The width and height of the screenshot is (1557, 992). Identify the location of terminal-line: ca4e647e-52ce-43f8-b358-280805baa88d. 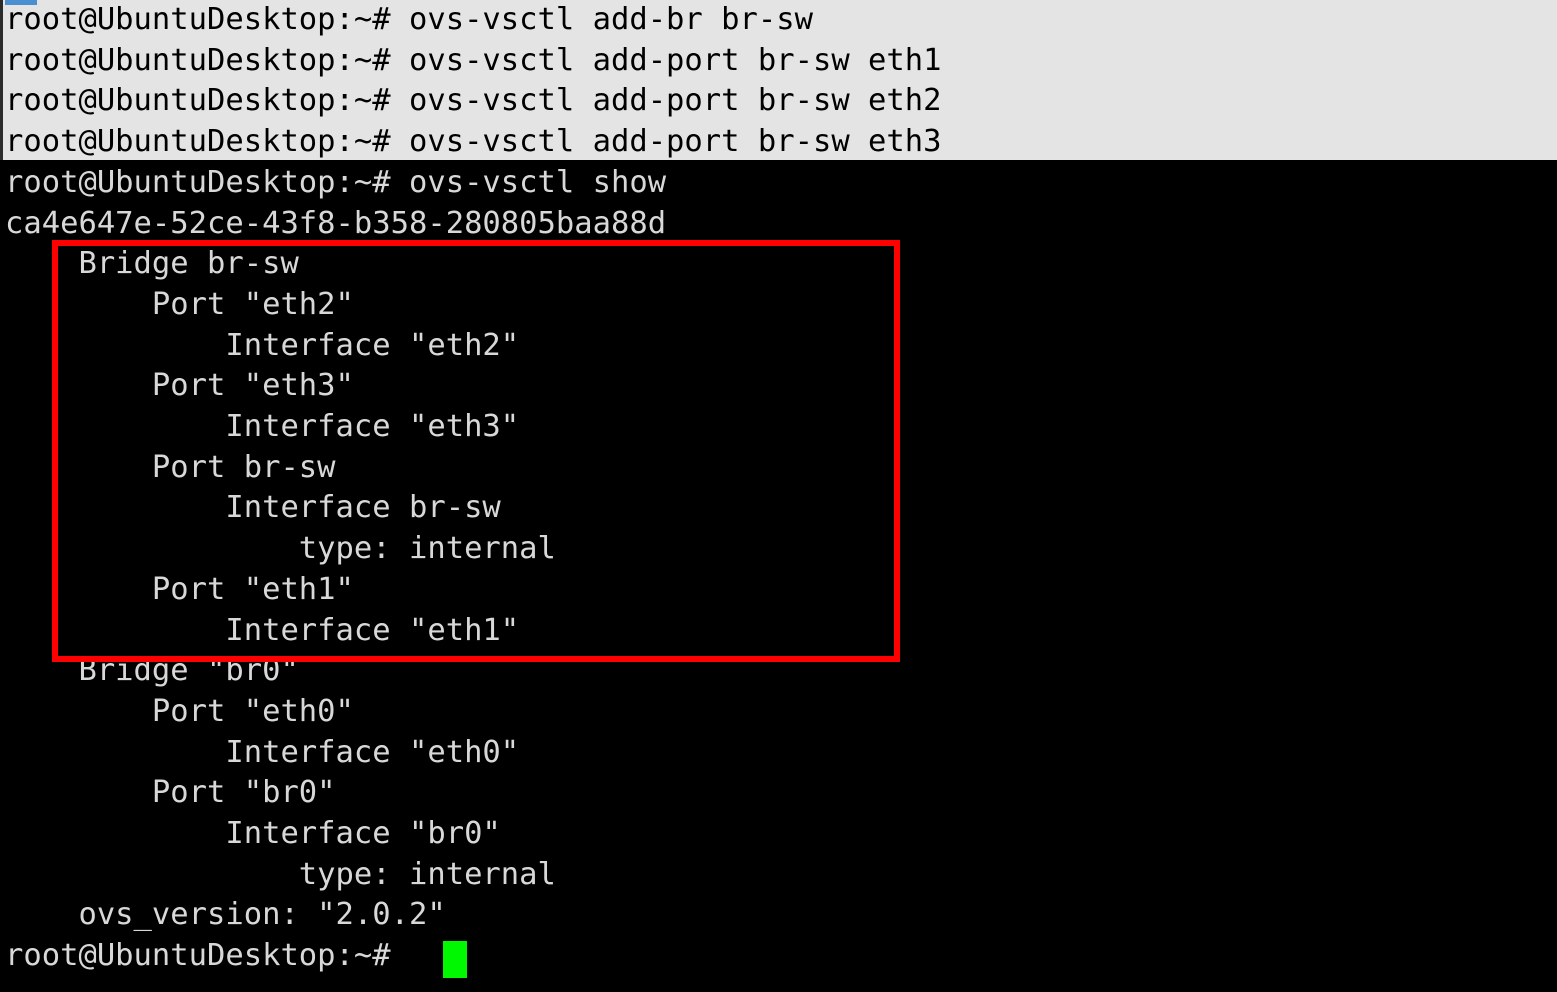
(336, 223).